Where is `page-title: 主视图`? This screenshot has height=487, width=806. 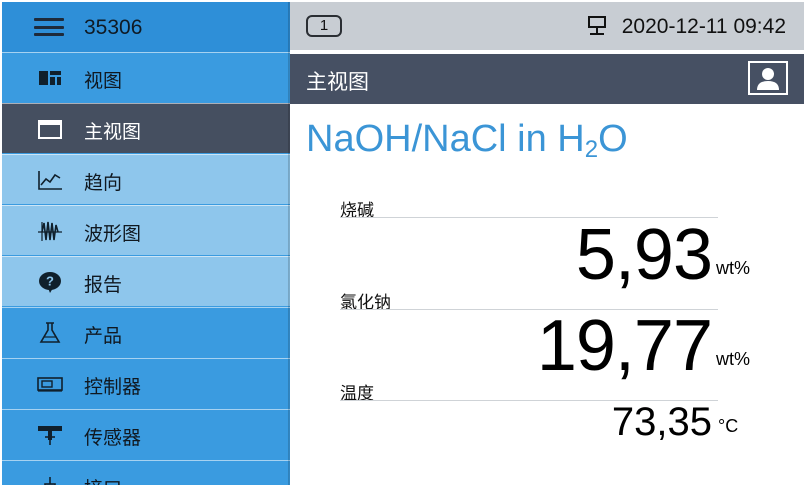 page-title: 主视图 is located at coordinates (337, 82).